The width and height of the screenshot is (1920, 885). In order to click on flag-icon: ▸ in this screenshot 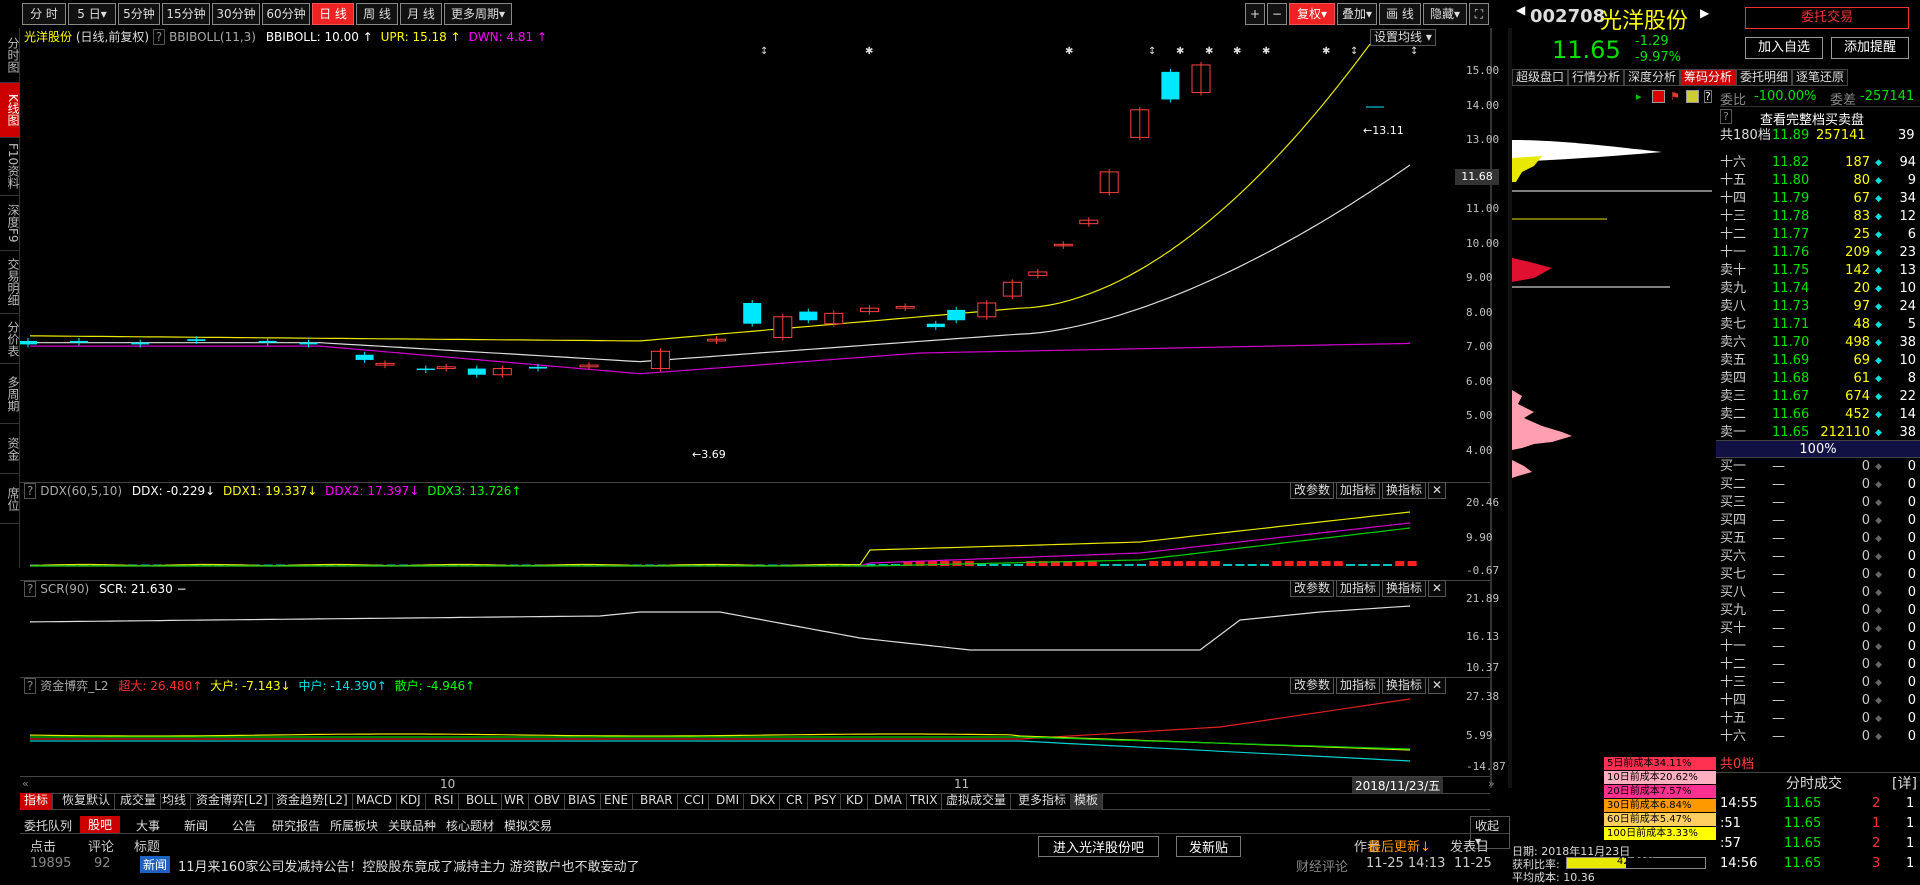, I will do `click(1639, 96)`.